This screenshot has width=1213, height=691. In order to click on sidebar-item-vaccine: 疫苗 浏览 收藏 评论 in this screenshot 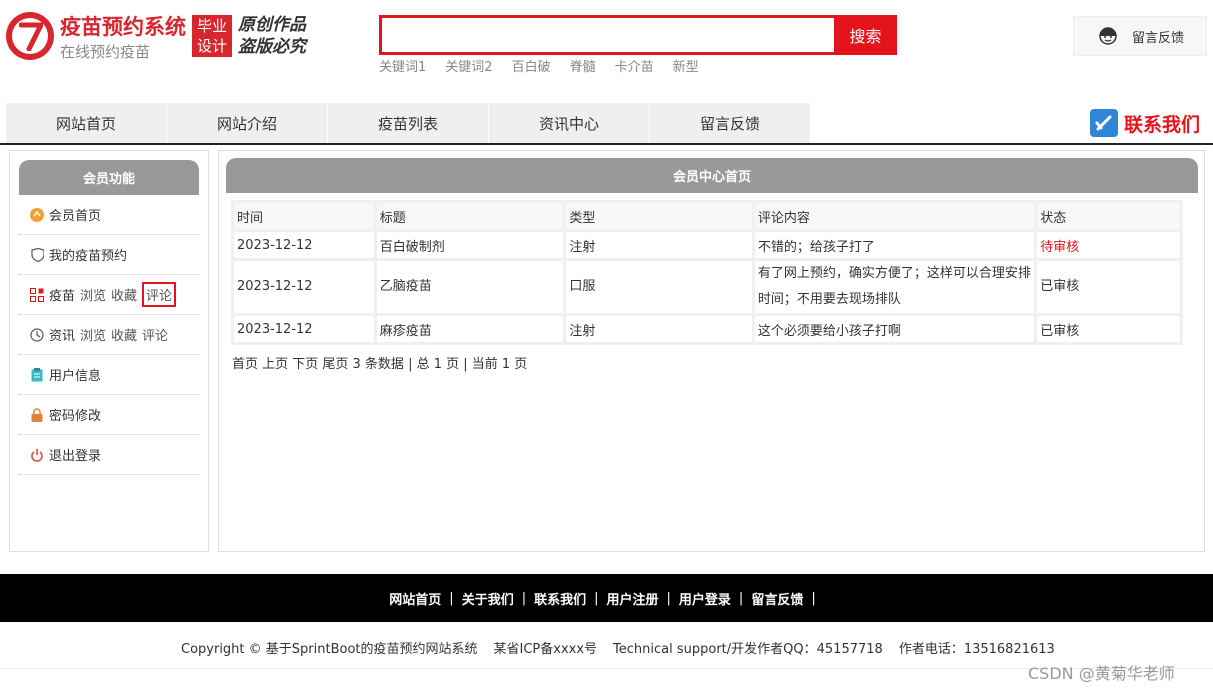, I will do `click(109, 295)`.